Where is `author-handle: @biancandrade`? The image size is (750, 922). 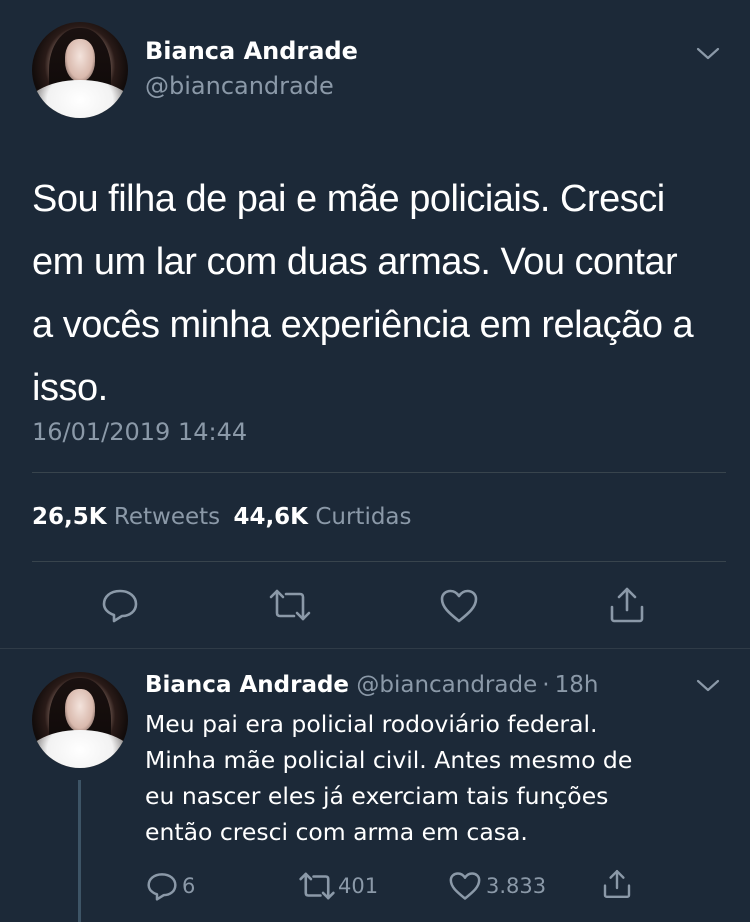
author-handle: @biancandrade is located at coordinates (239, 86).